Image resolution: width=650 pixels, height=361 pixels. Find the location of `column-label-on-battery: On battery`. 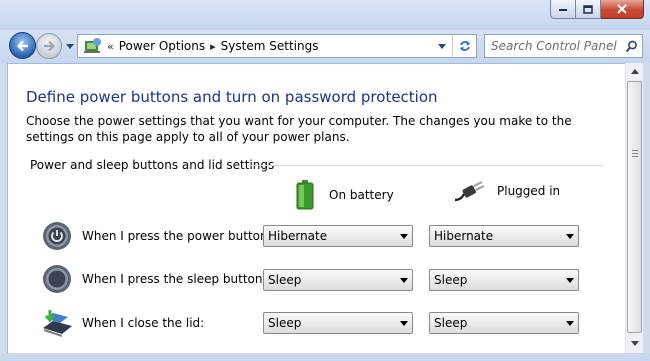

column-label-on-battery: On battery is located at coordinates (361, 195).